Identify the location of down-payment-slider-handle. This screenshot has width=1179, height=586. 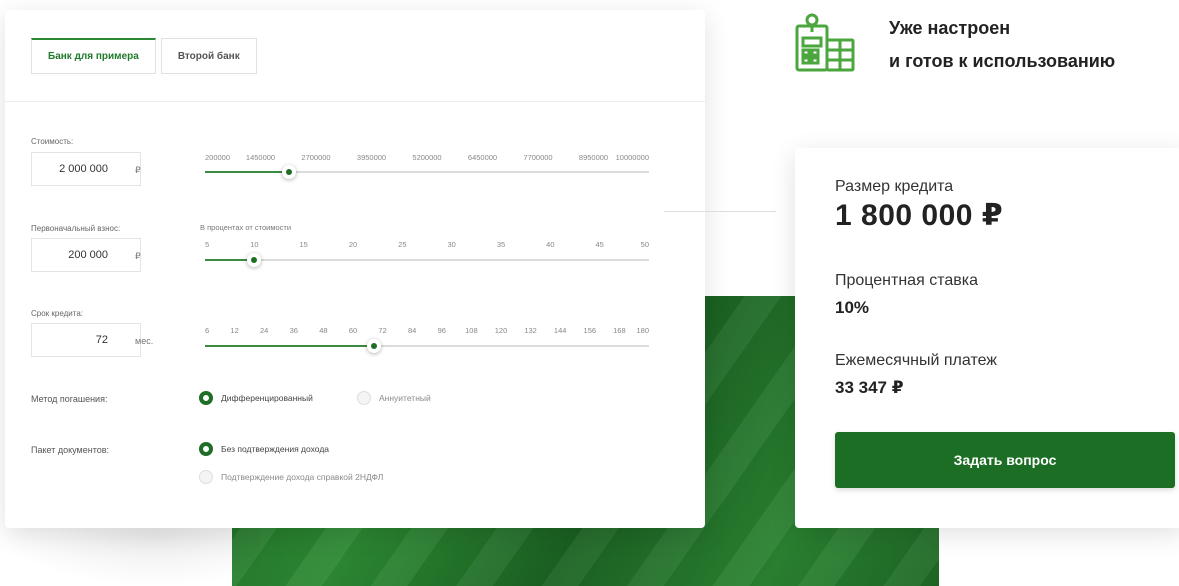
(253, 260).